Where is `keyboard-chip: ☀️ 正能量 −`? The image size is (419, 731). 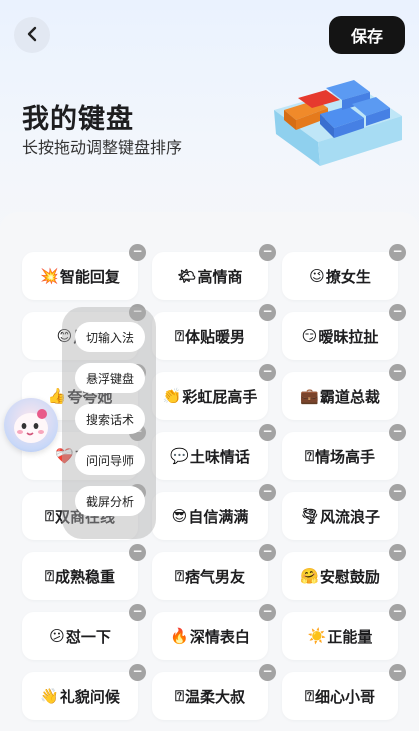
keyboard-chip: ☀️ 正能量 − is located at coordinates (344, 632).